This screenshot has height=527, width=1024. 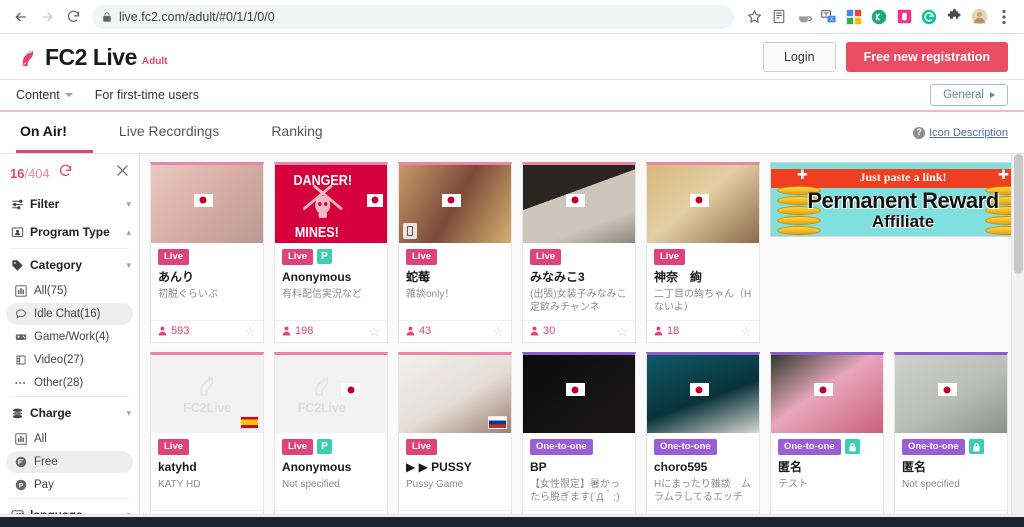 I want to click on stream-card: Live 蛇莓 雑談only！ 43 ☆, so click(x=455, y=252).